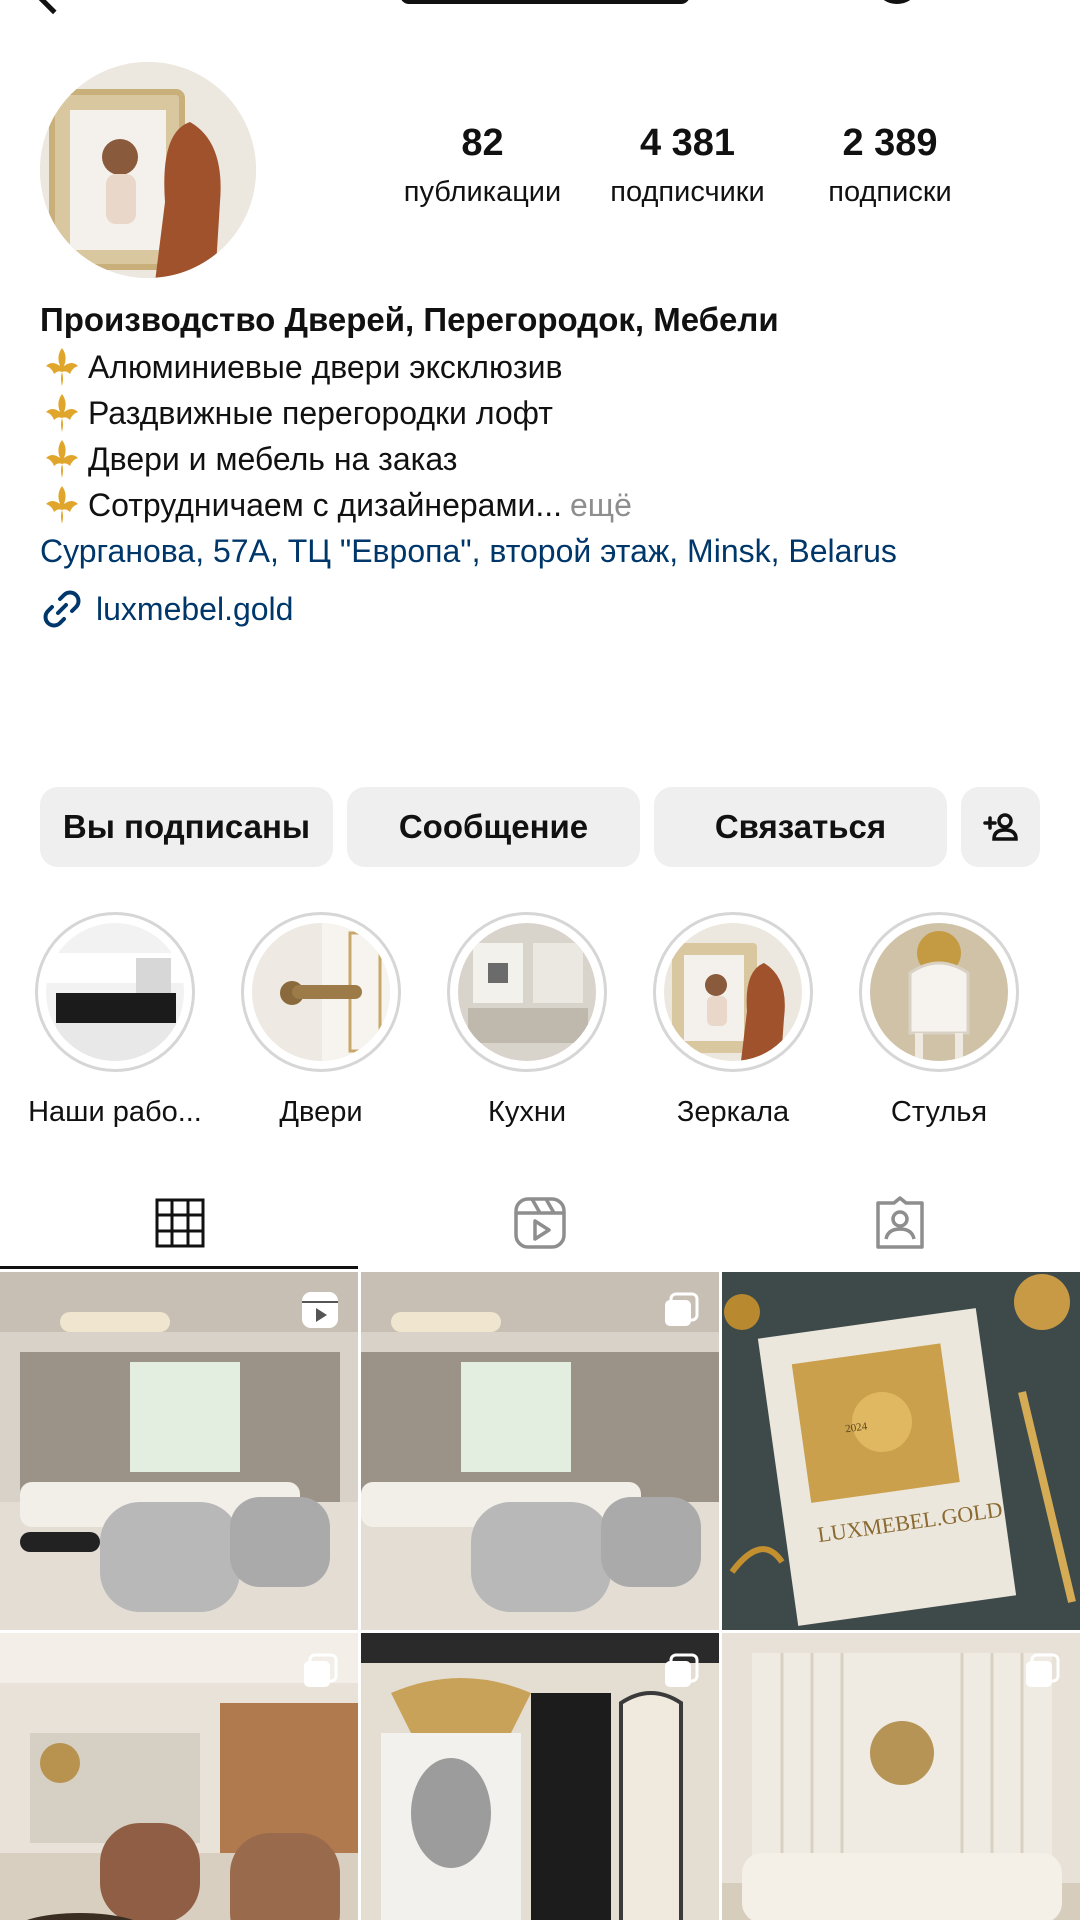  I want to click on add-person-icon, so click(1000, 827).